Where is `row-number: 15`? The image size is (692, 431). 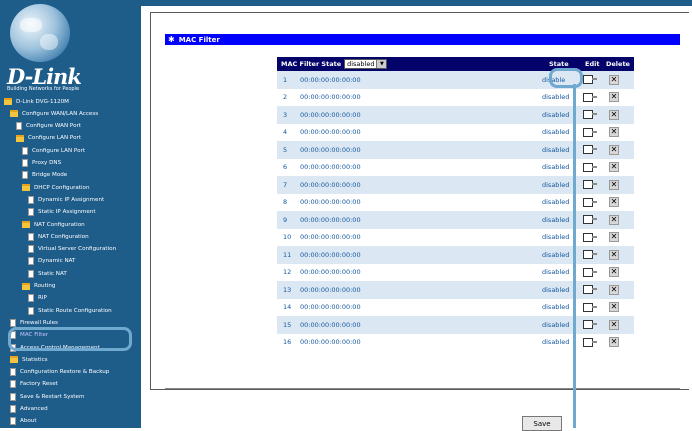
row-number: 15 is located at coordinates (287, 324).